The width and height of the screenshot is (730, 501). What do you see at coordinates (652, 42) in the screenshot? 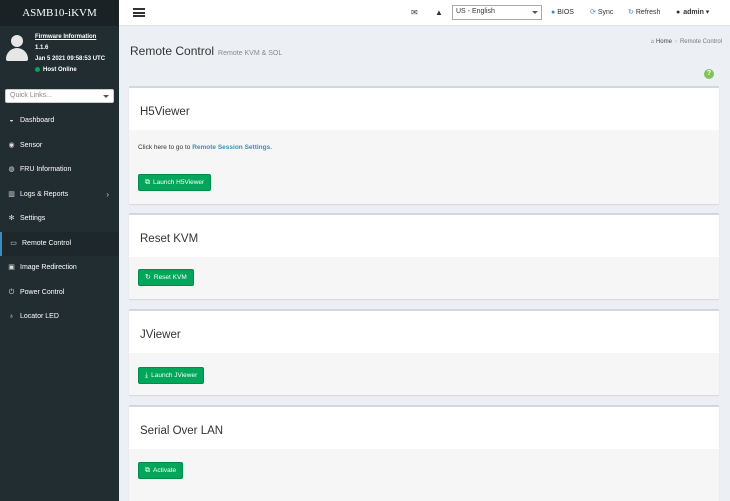
I see `home-icon: ⌂` at bounding box center [652, 42].